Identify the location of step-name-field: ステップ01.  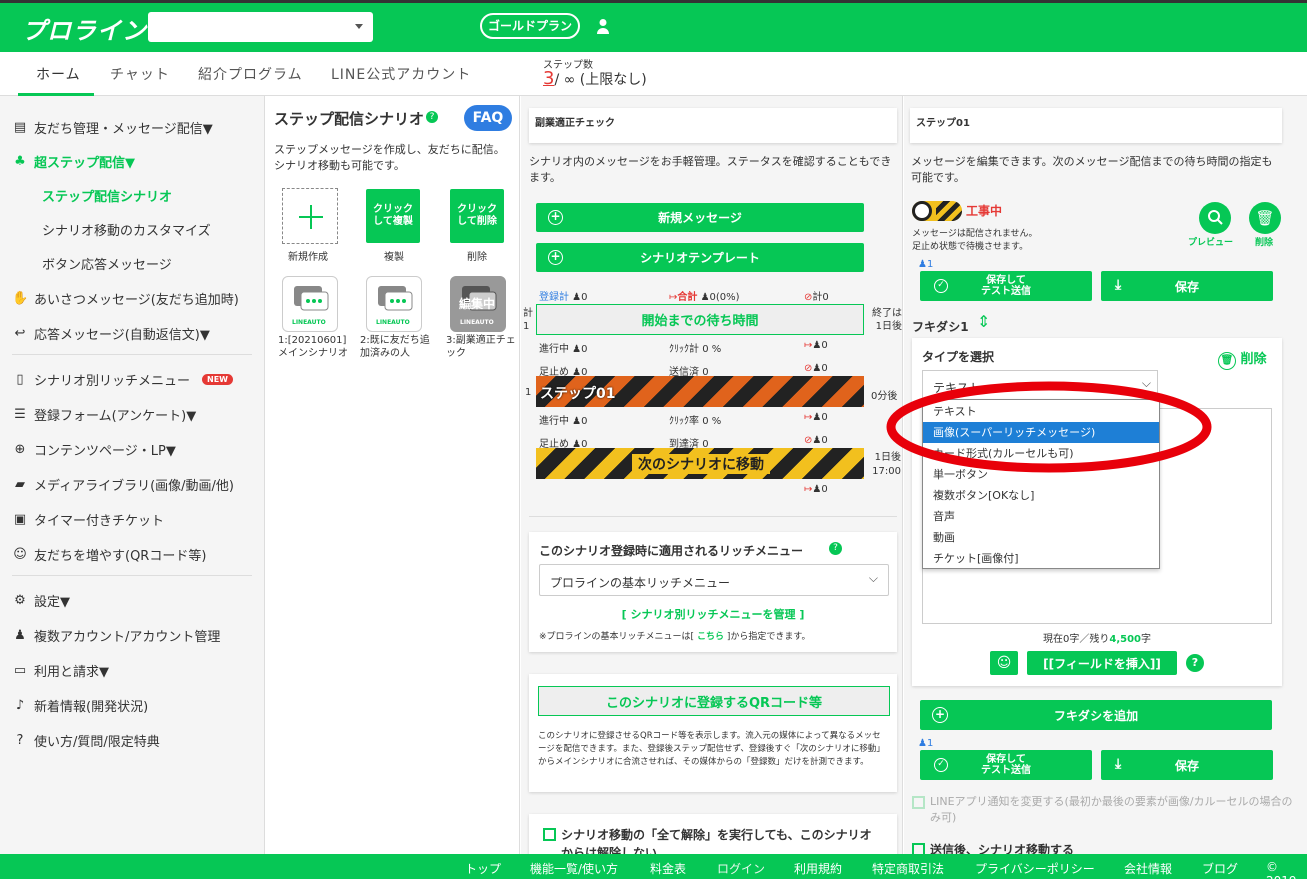
(1096, 125).